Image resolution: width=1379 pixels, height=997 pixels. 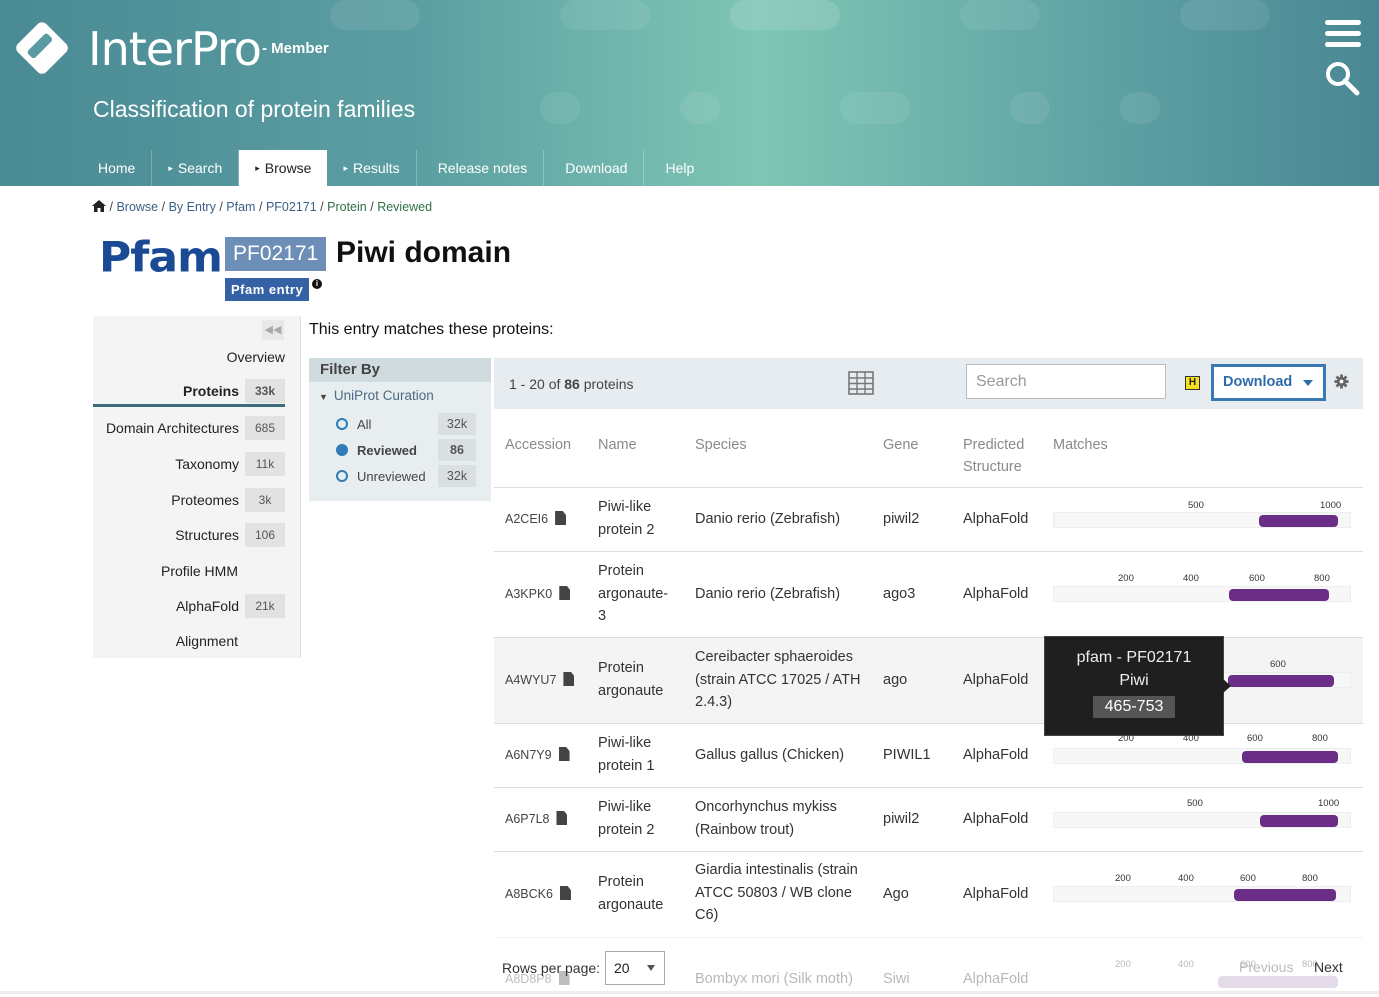 I want to click on axis-tick: 800, so click(x=1310, y=878).